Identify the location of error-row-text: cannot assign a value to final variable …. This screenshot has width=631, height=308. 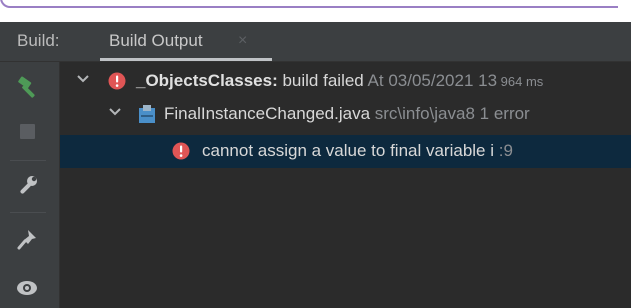
(357, 151).